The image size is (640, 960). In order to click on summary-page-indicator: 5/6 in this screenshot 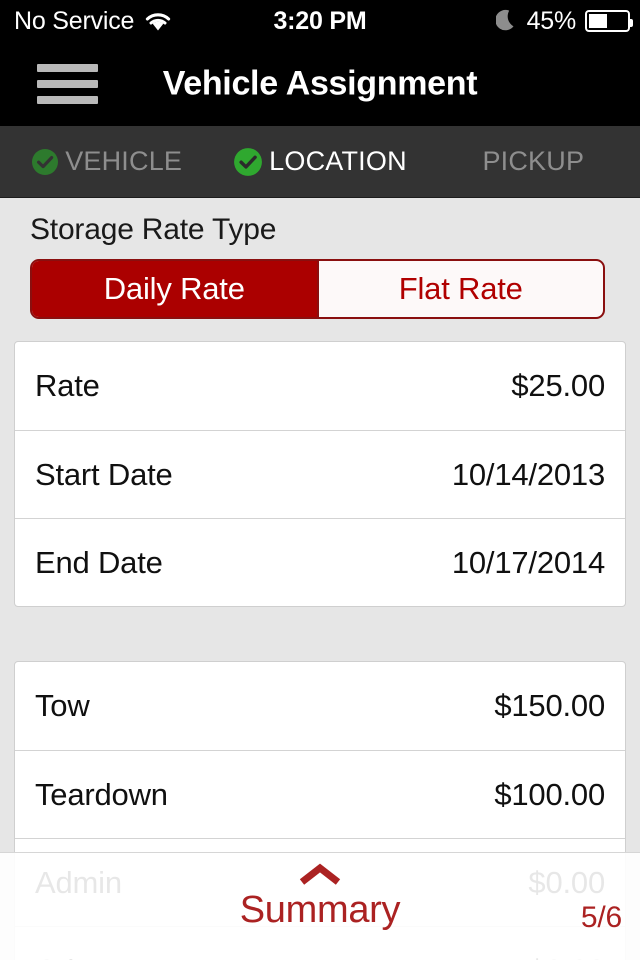, I will do `click(601, 917)`.